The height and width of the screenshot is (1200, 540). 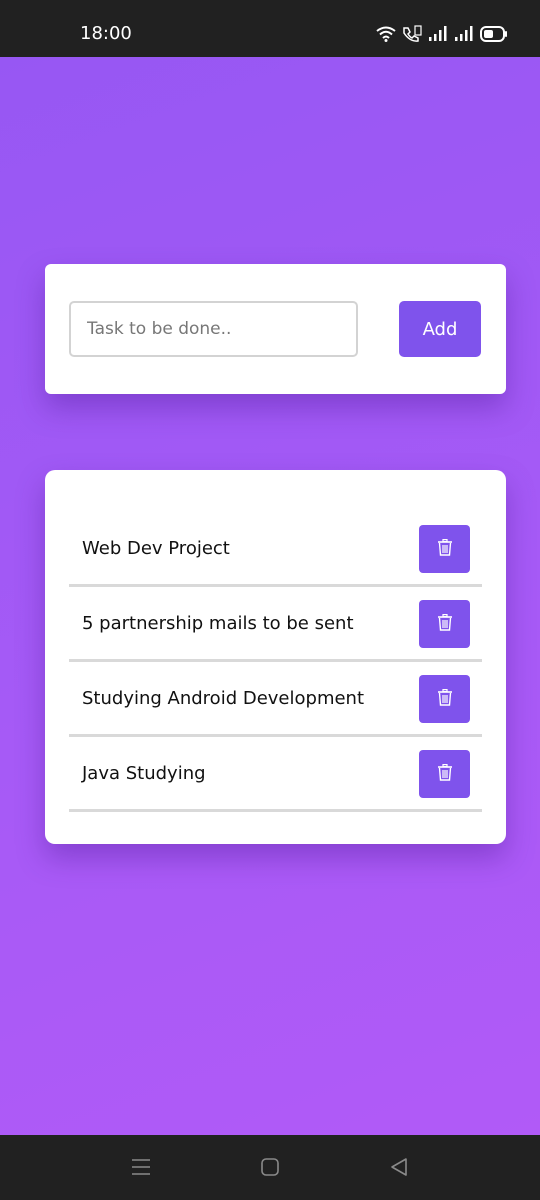 What do you see at coordinates (144, 773) in the screenshot?
I see `task-label: Java Studying` at bounding box center [144, 773].